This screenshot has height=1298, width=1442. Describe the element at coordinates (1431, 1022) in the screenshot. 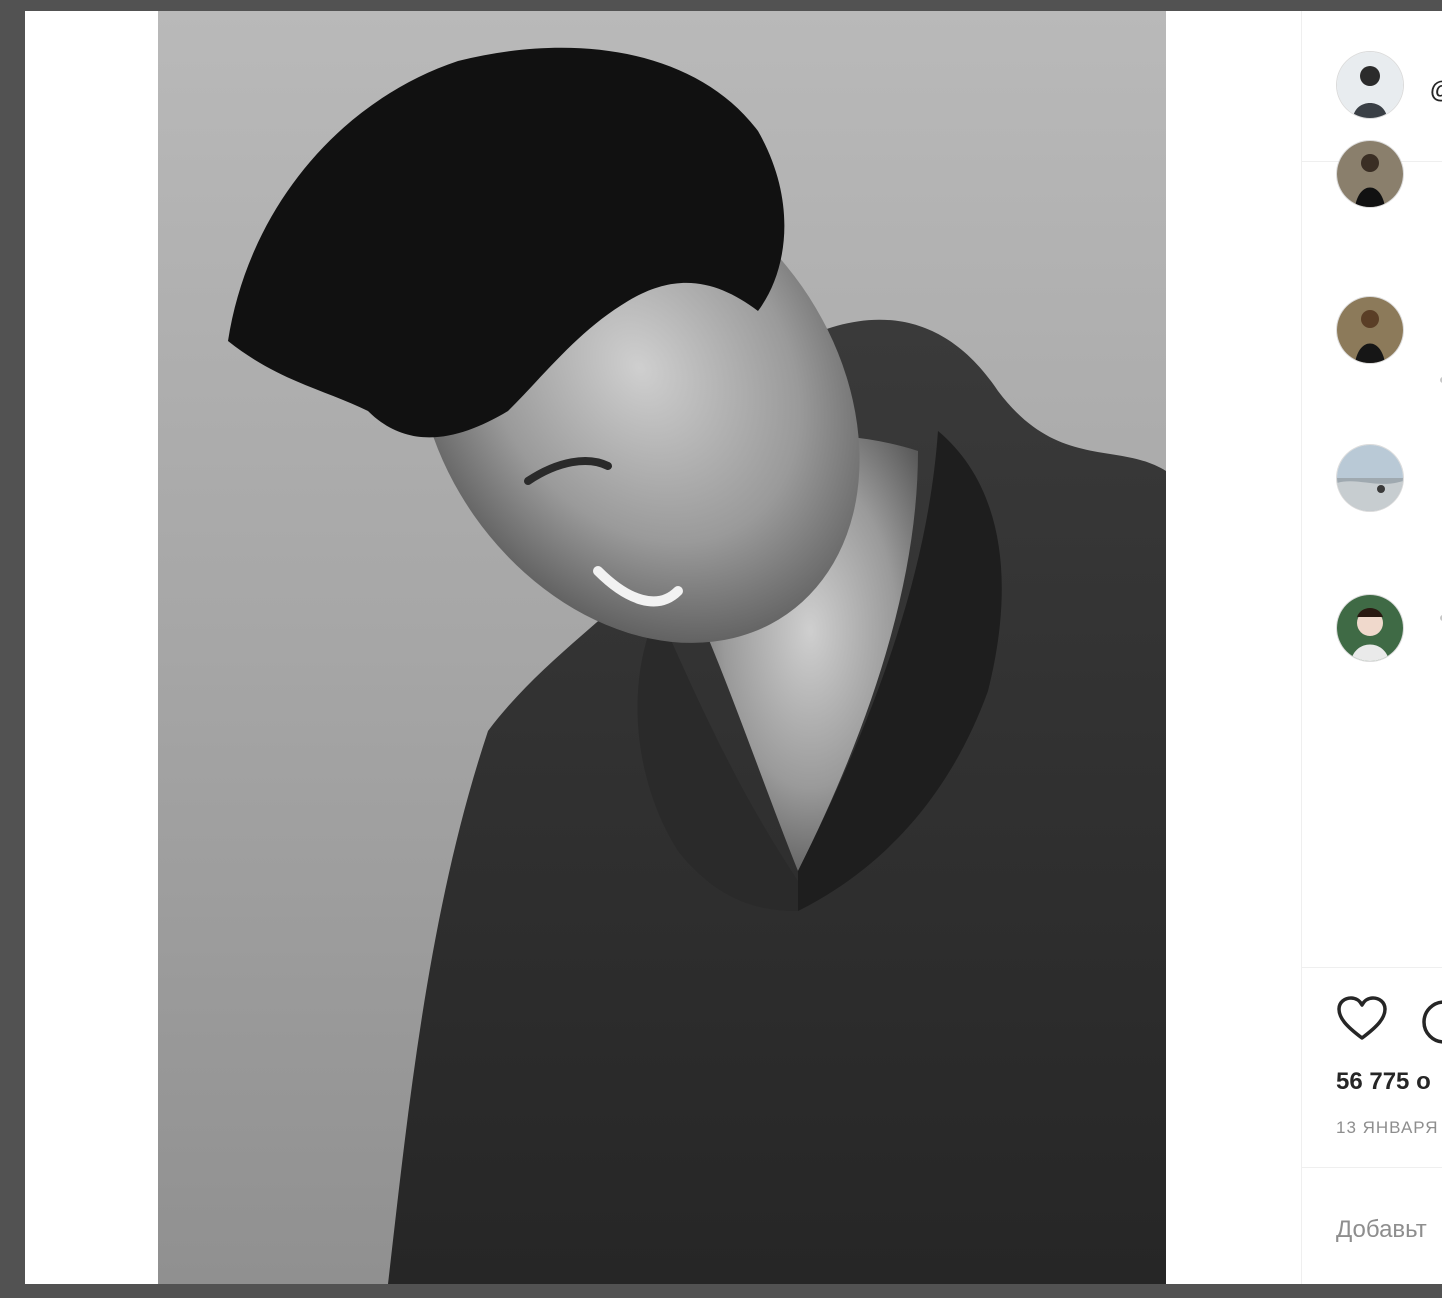

I see `speech-bubble-icon` at that location.